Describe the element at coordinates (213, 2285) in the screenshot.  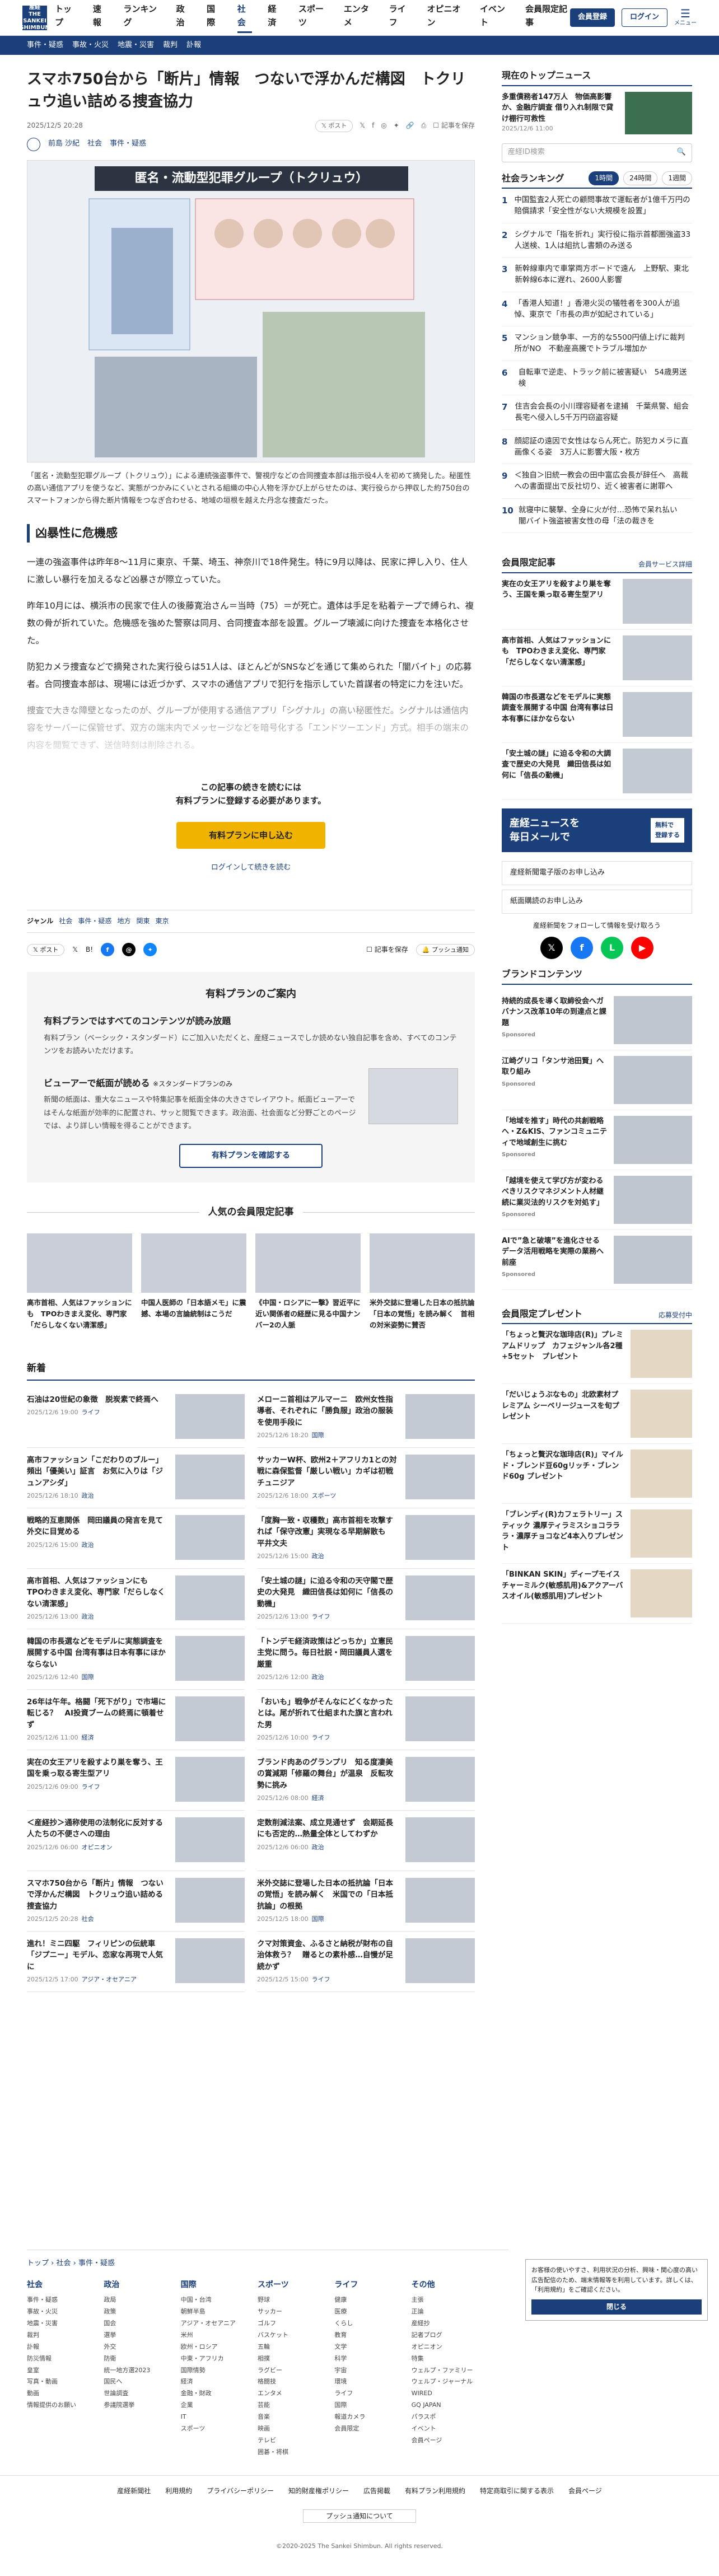
I see `sitemap-heading: 国際` at that location.